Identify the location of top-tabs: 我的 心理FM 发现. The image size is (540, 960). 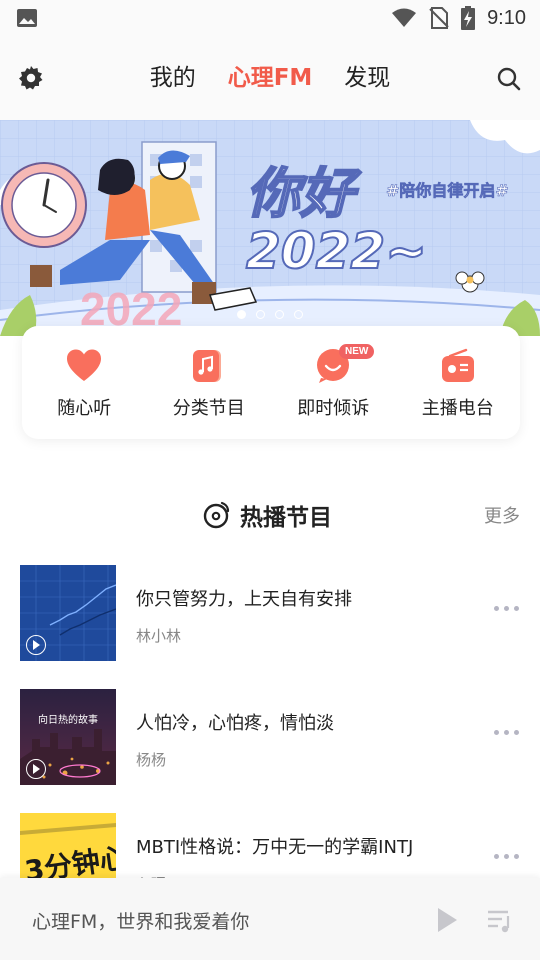
(270, 78).